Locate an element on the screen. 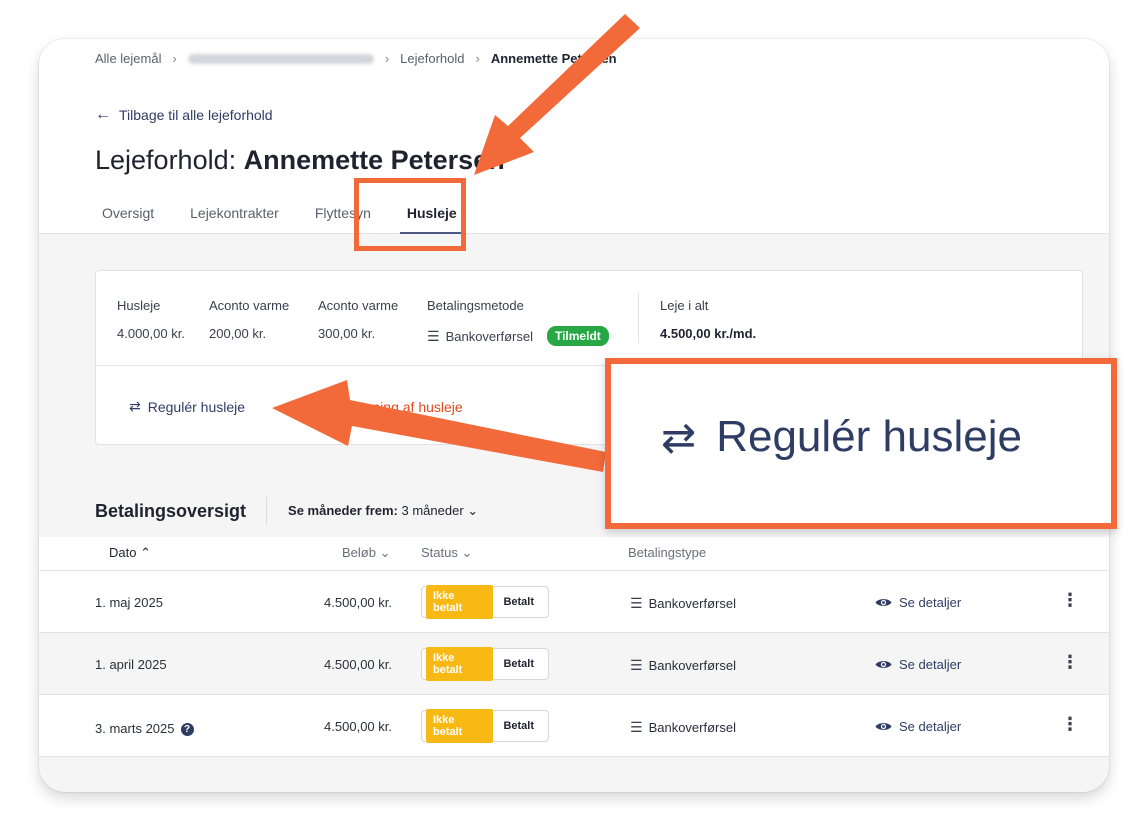 This screenshot has width=1148, height=831. column-header-label: Beløb is located at coordinates (359, 552).